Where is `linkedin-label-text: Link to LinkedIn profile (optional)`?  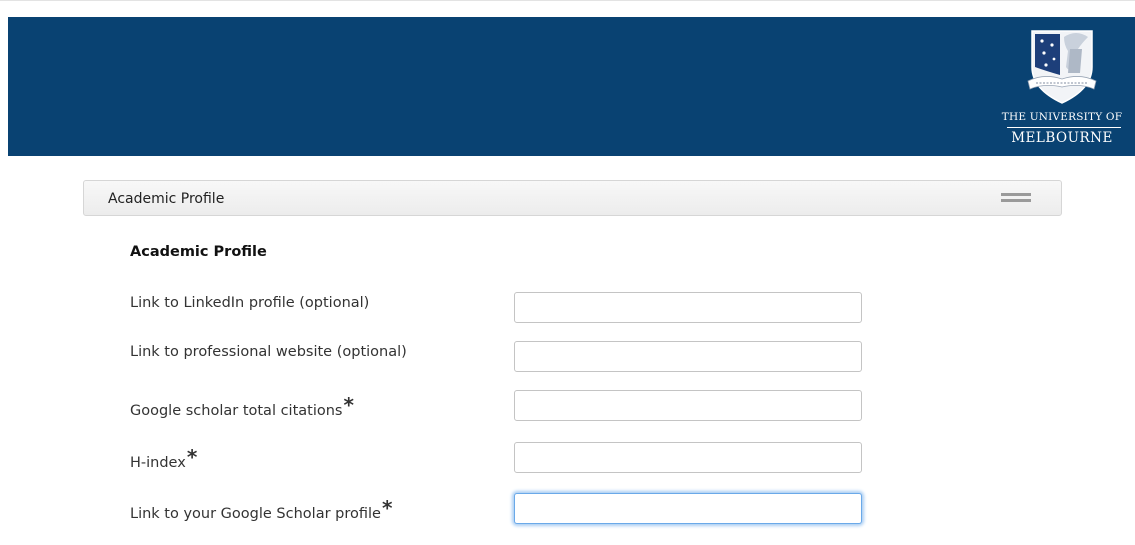 linkedin-label-text: Link to LinkedIn profile (optional) is located at coordinates (250, 303).